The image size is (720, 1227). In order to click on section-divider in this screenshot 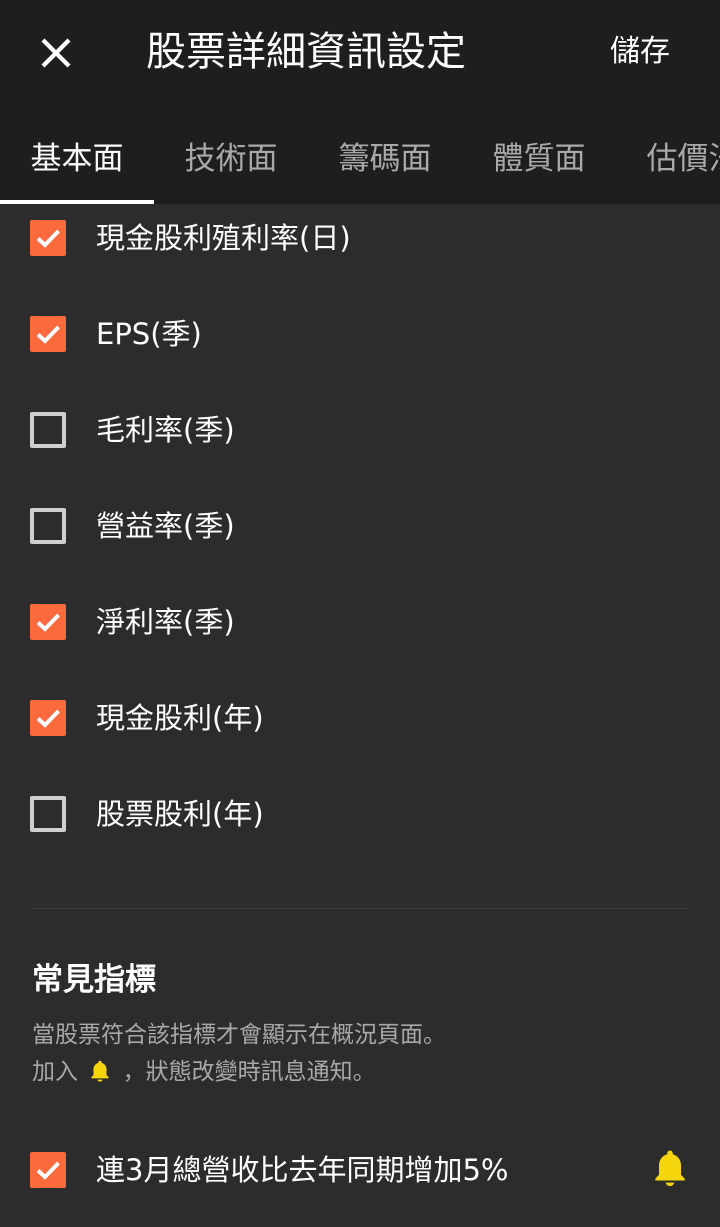, I will do `click(360, 908)`.